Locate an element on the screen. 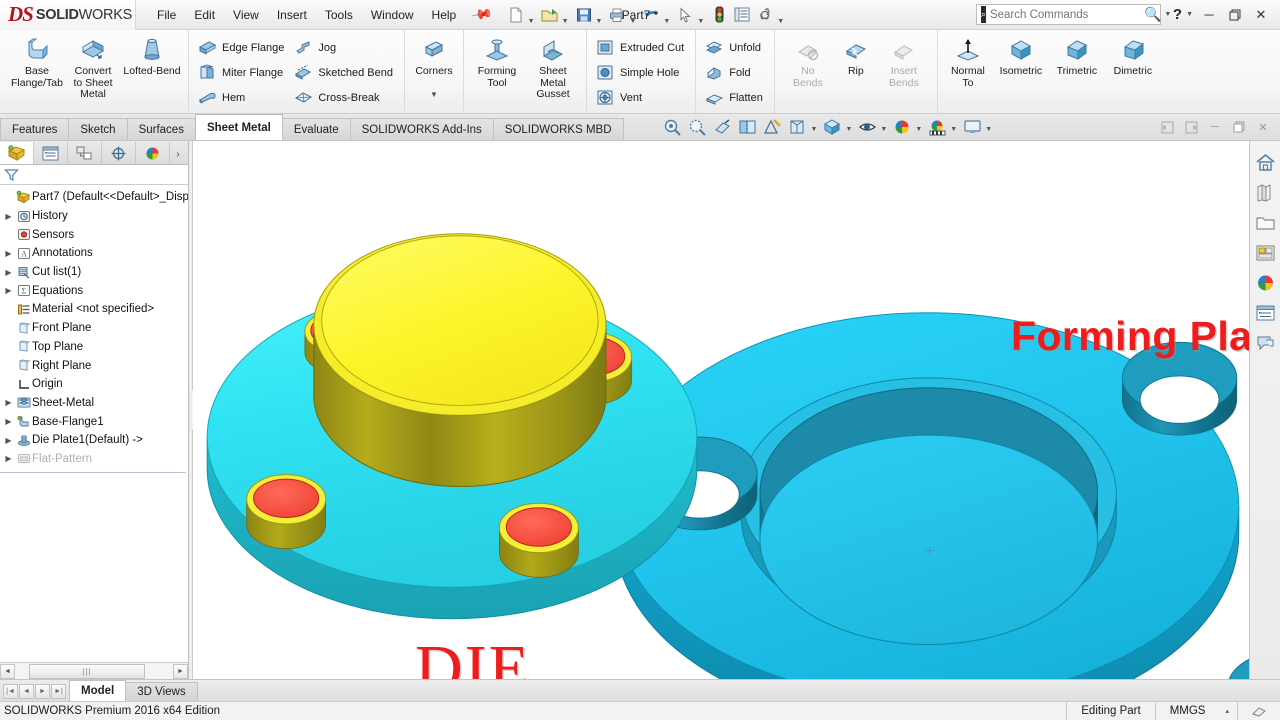 The width and height of the screenshot is (1280, 720). hem-button: Hem is located at coordinates (242, 97).